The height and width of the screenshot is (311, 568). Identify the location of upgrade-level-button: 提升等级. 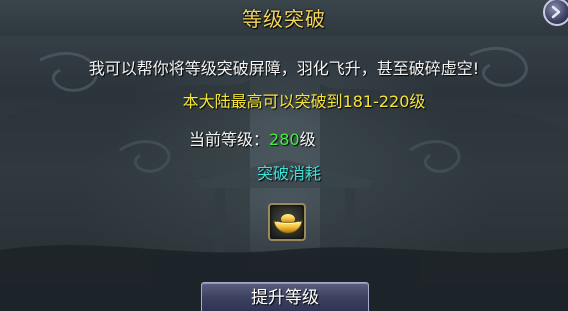
(285, 296).